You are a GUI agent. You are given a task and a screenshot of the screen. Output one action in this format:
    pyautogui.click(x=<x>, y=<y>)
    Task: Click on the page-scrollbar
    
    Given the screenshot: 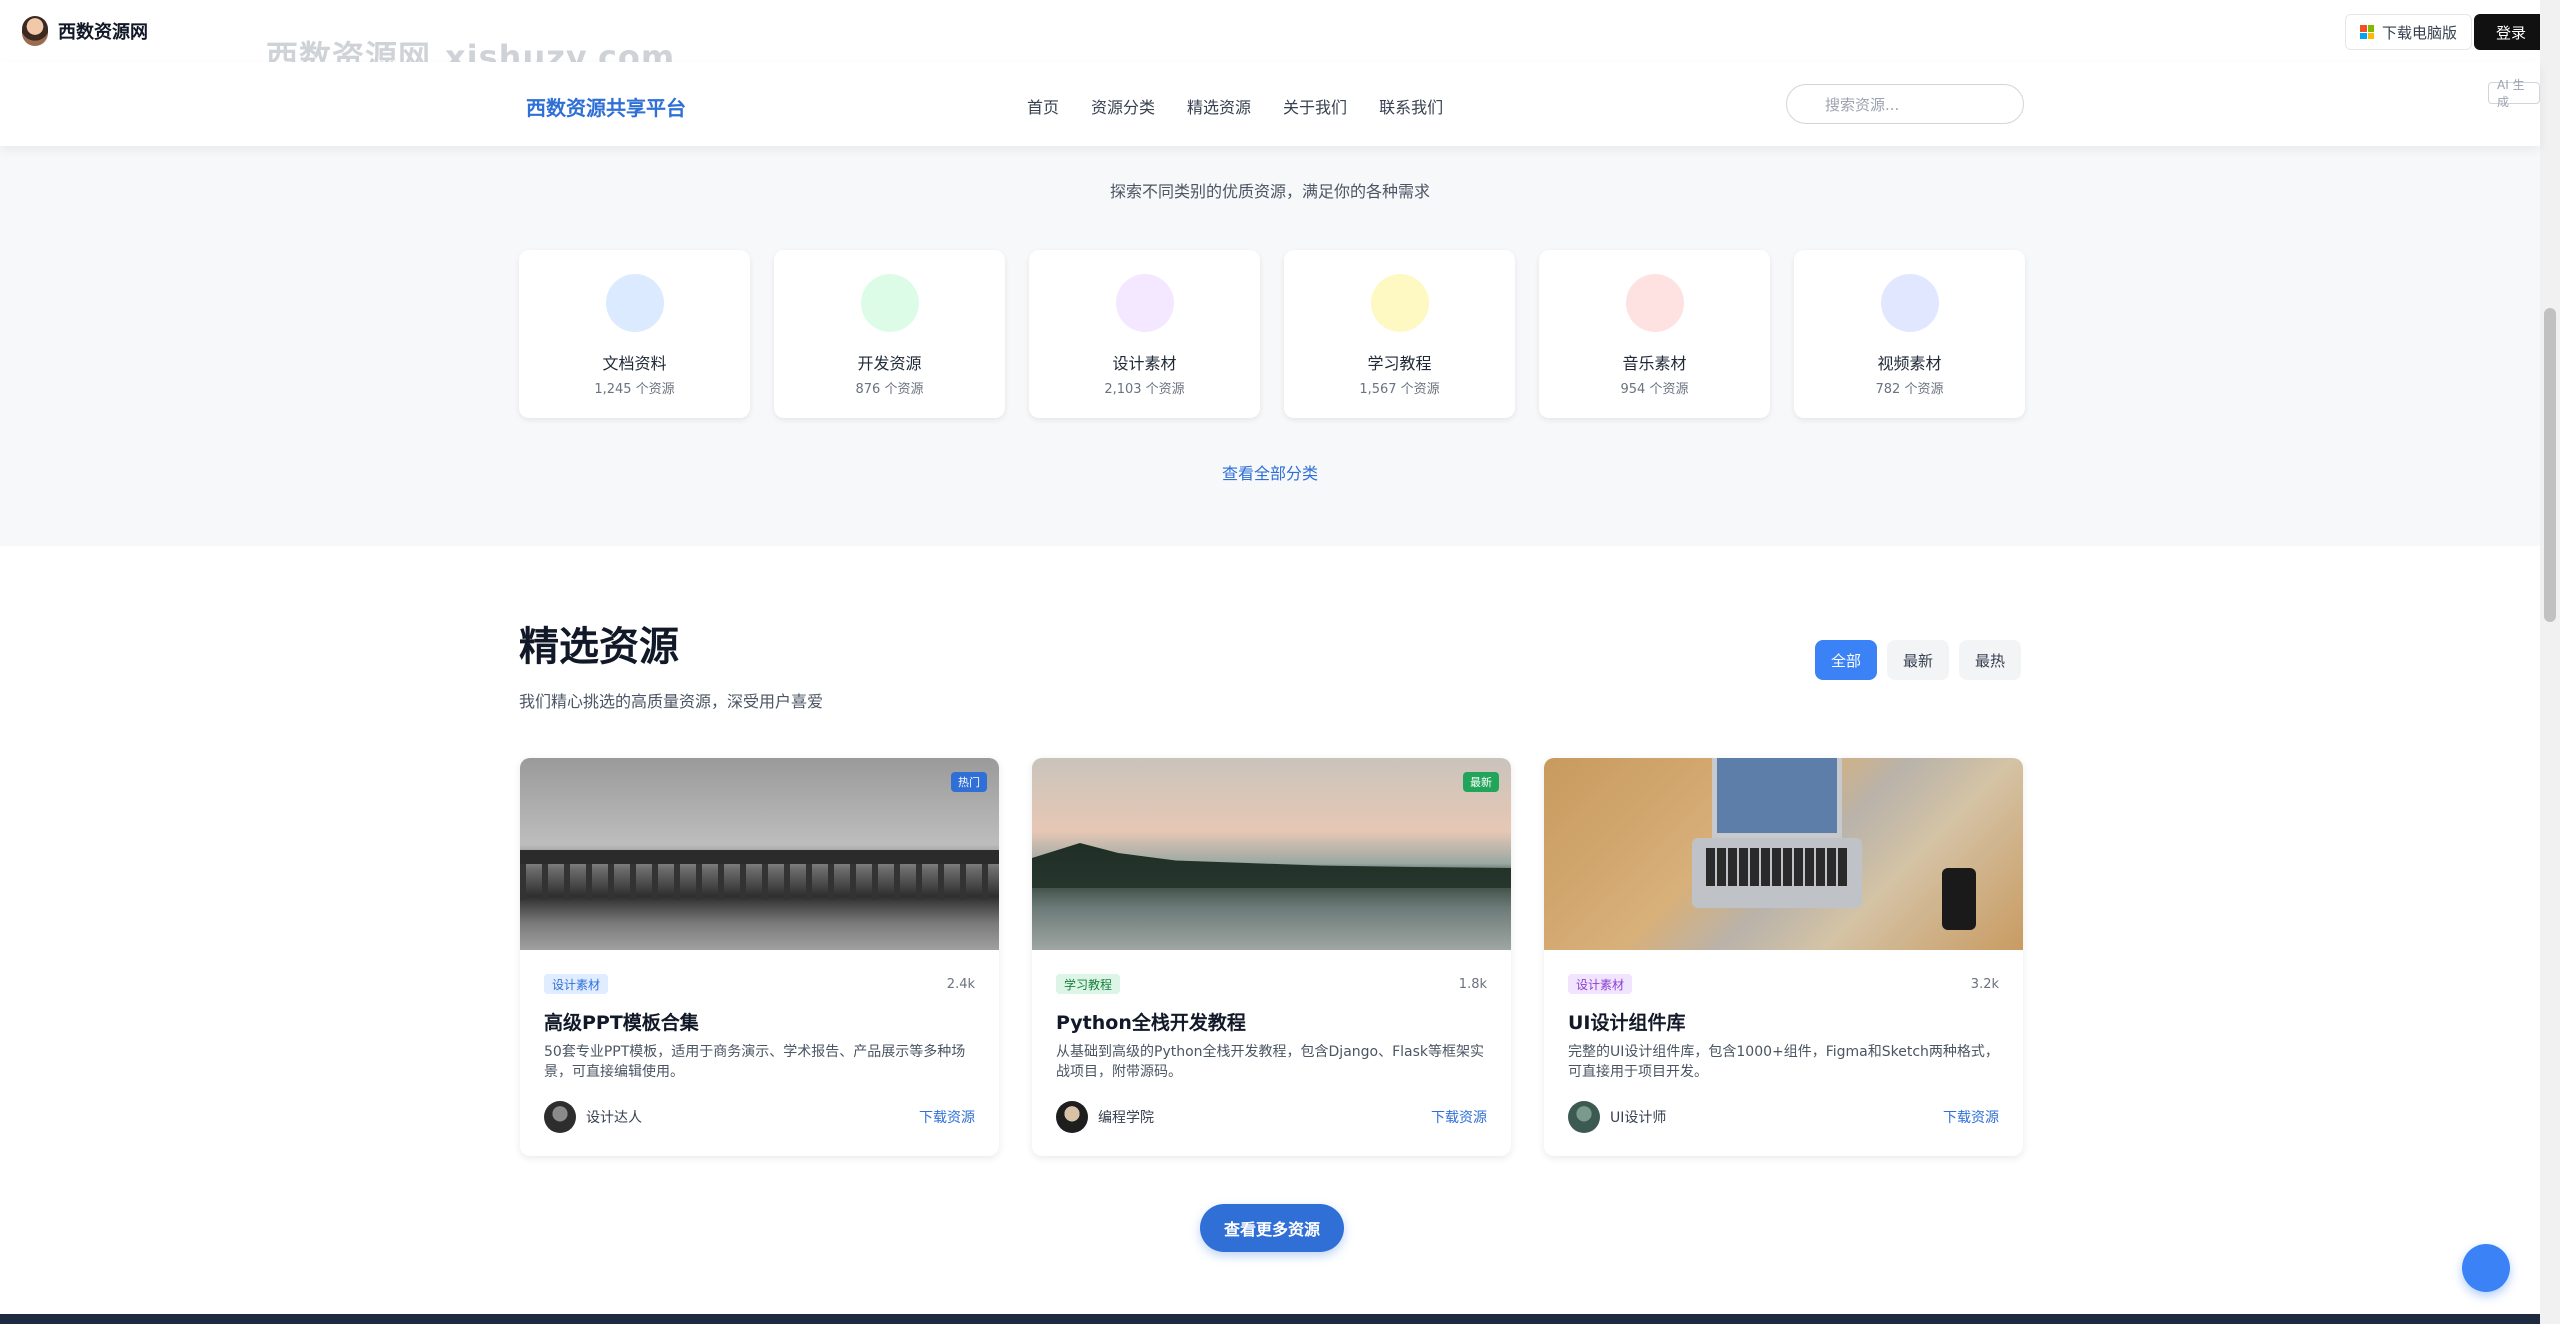 What is the action you would take?
    pyautogui.click(x=2550, y=662)
    